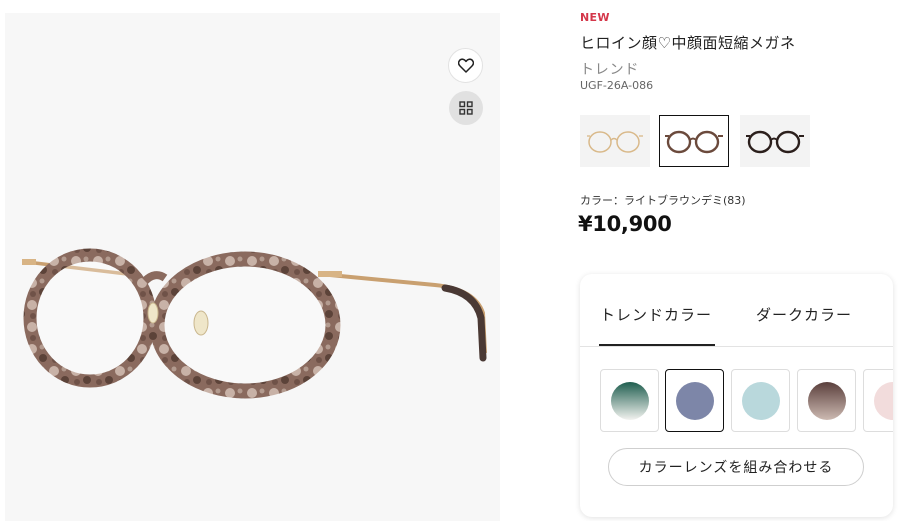 The width and height of the screenshot is (916, 521). I want to click on combine-color-lens-button: カラーレンズを組み合わせる, so click(736, 467).